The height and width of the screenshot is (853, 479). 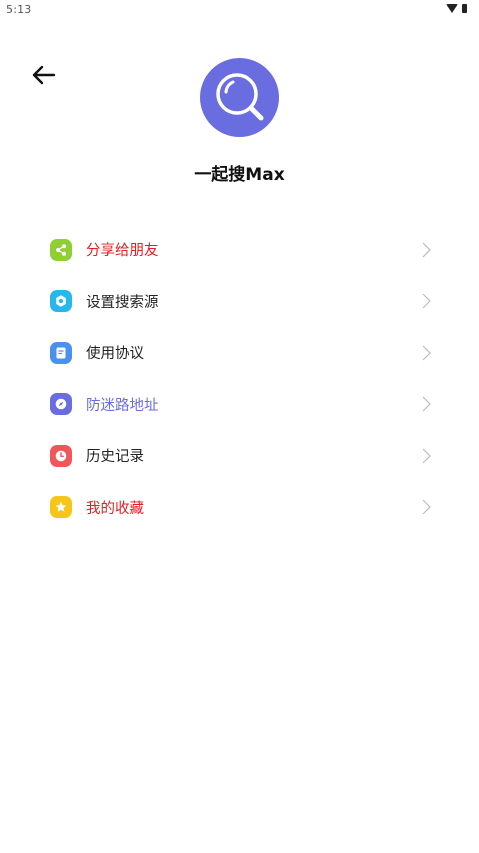 I want to click on app-name: 一起搜Max, so click(x=239, y=175).